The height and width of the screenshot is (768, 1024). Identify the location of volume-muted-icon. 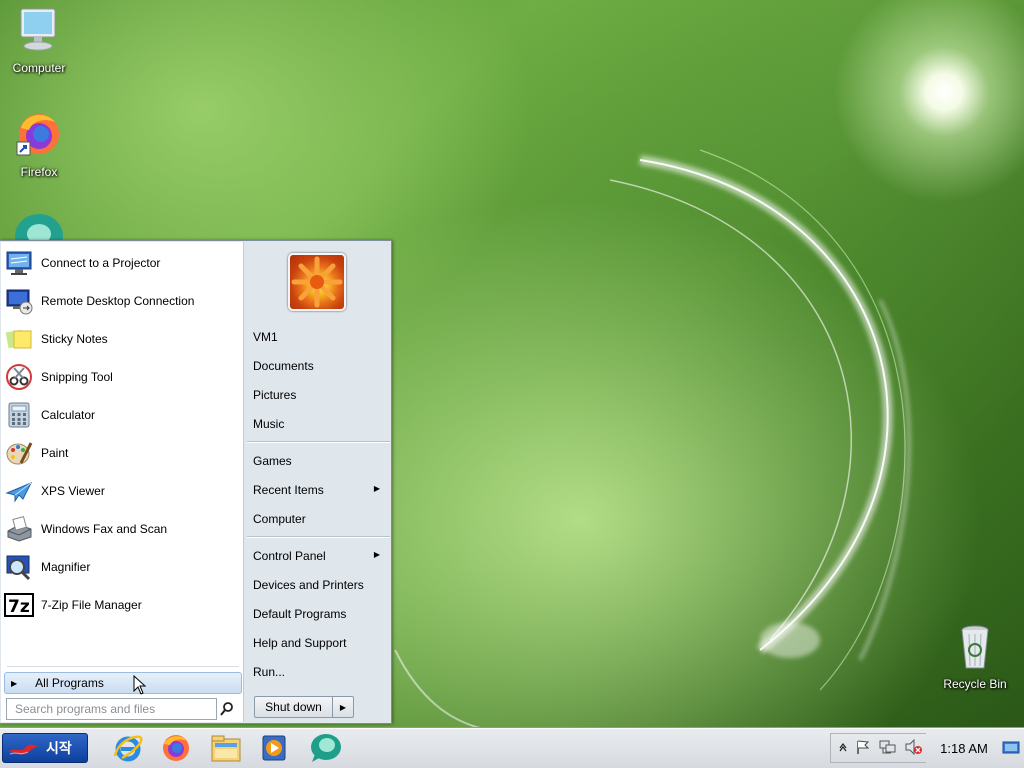
(914, 748).